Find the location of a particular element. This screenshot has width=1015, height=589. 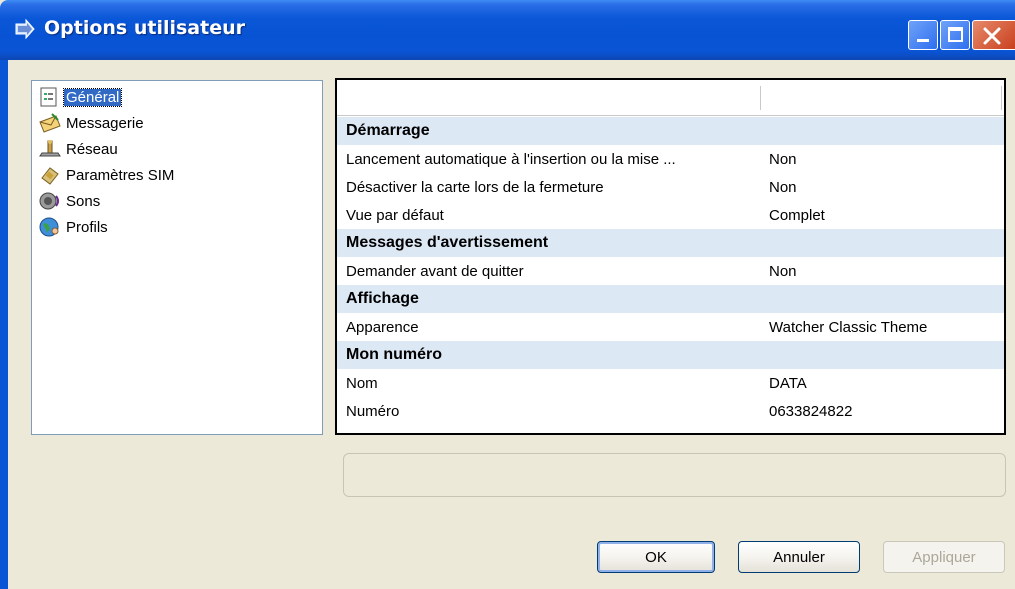

tree-item-messagerie: Messagerie is located at coordinates (92, 123).